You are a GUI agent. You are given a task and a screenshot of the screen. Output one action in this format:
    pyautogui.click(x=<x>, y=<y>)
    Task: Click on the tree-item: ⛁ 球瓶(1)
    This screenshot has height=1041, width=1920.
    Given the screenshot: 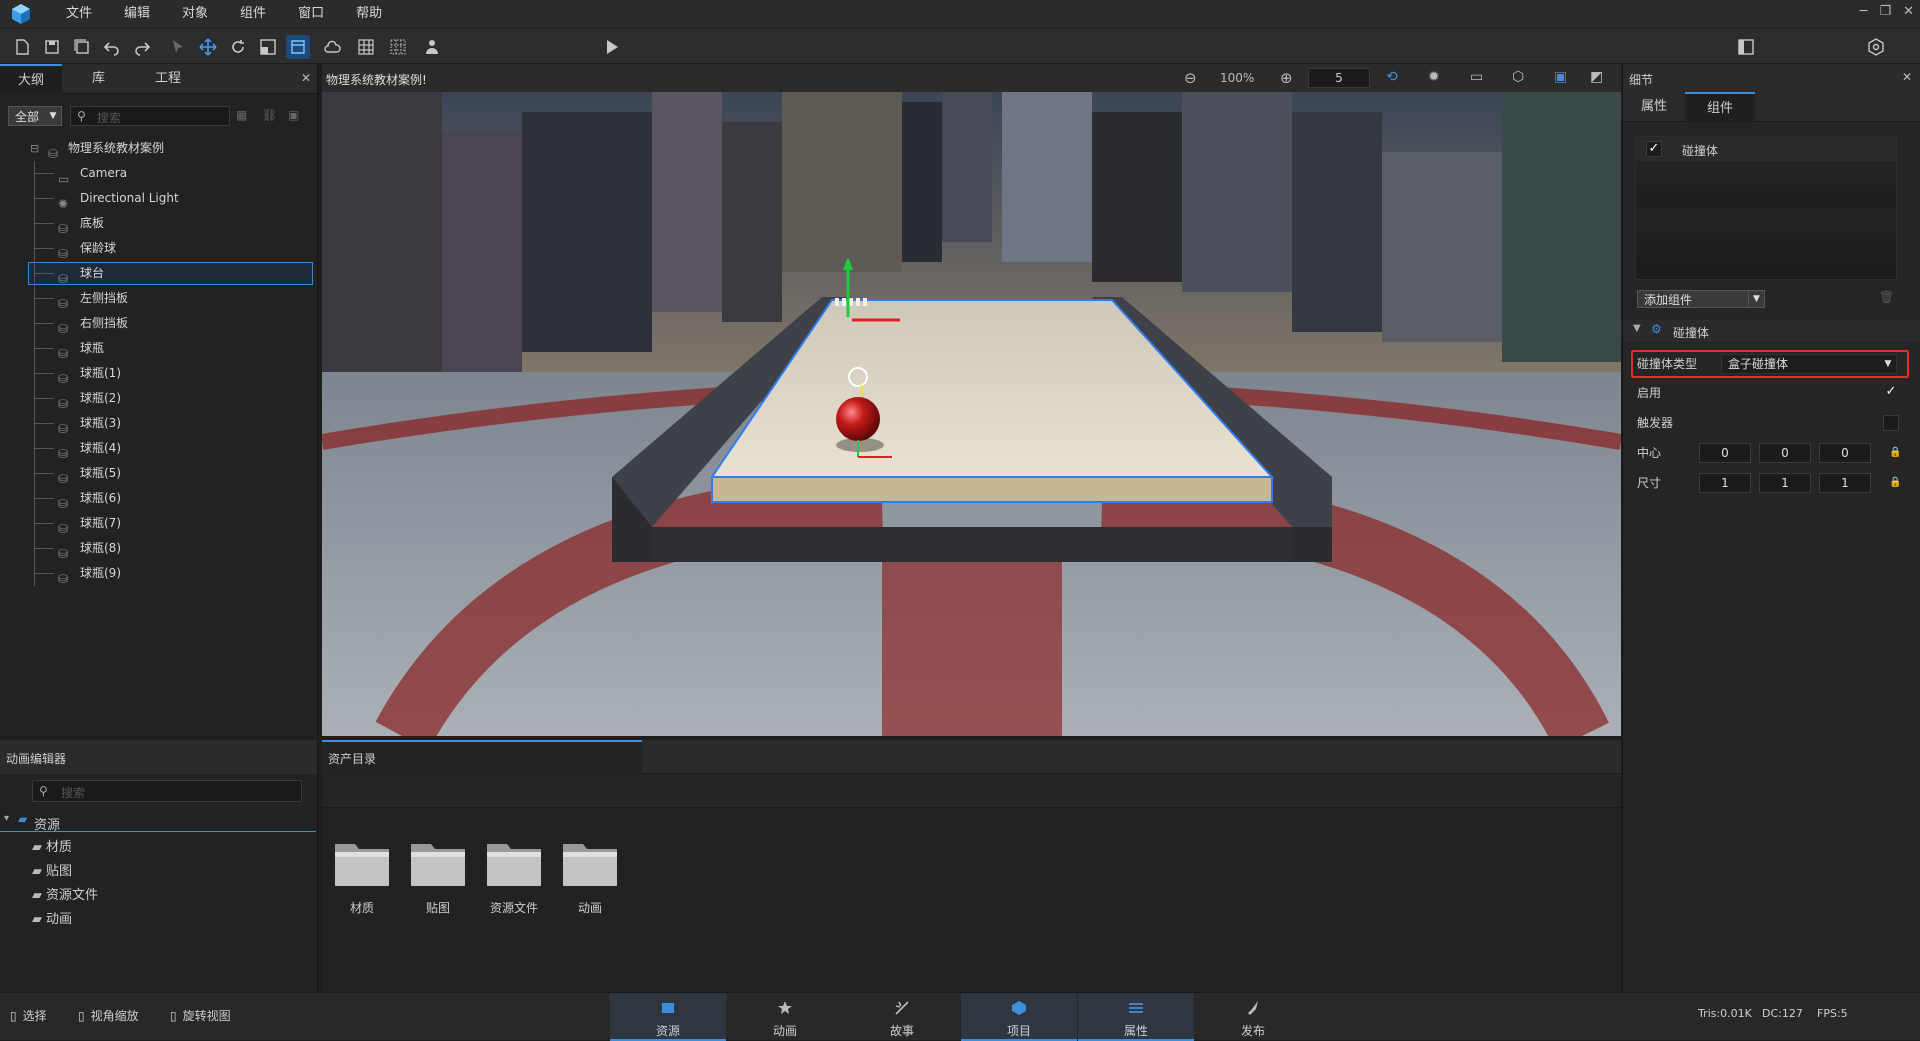 What is the action you would take?
    pyautogui.click(x=159, y=373)
    